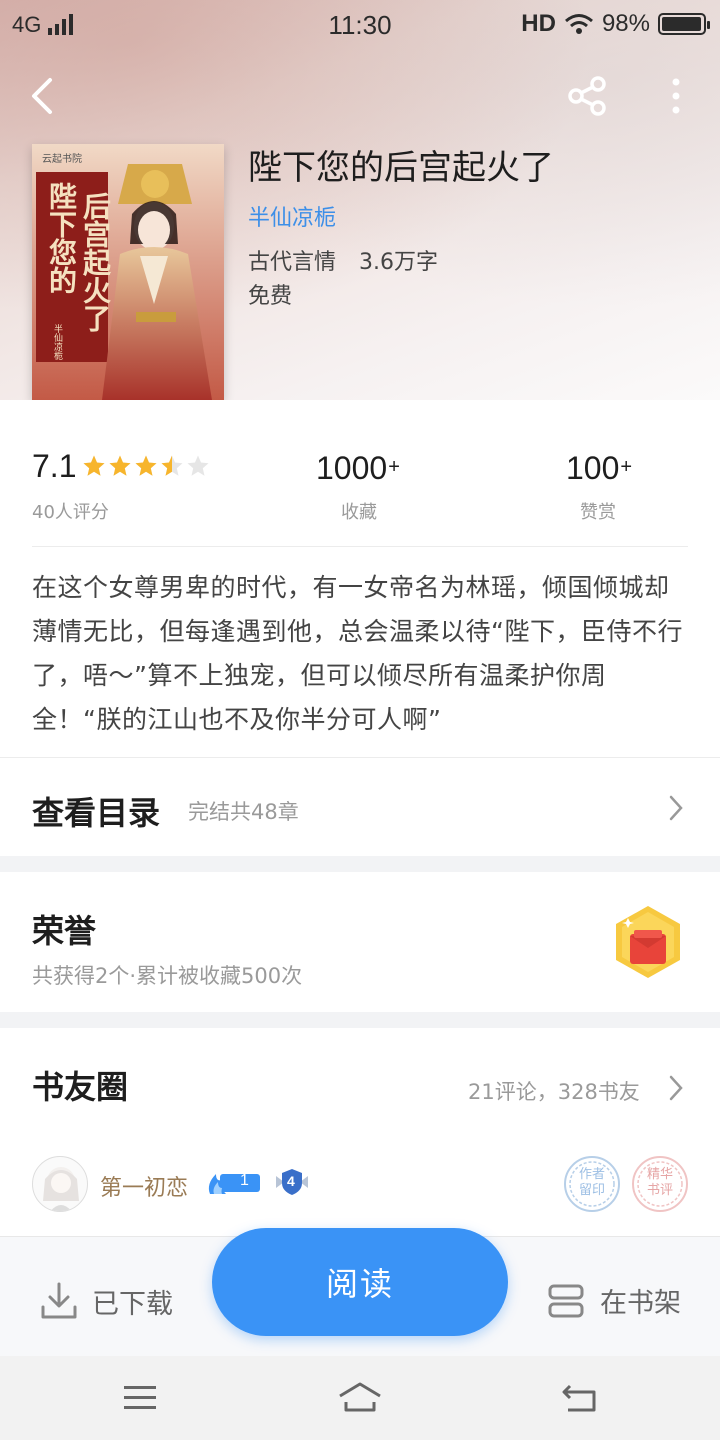 The image size is (720, 1440). I want to click on wifi-icon, so click(578, 24).